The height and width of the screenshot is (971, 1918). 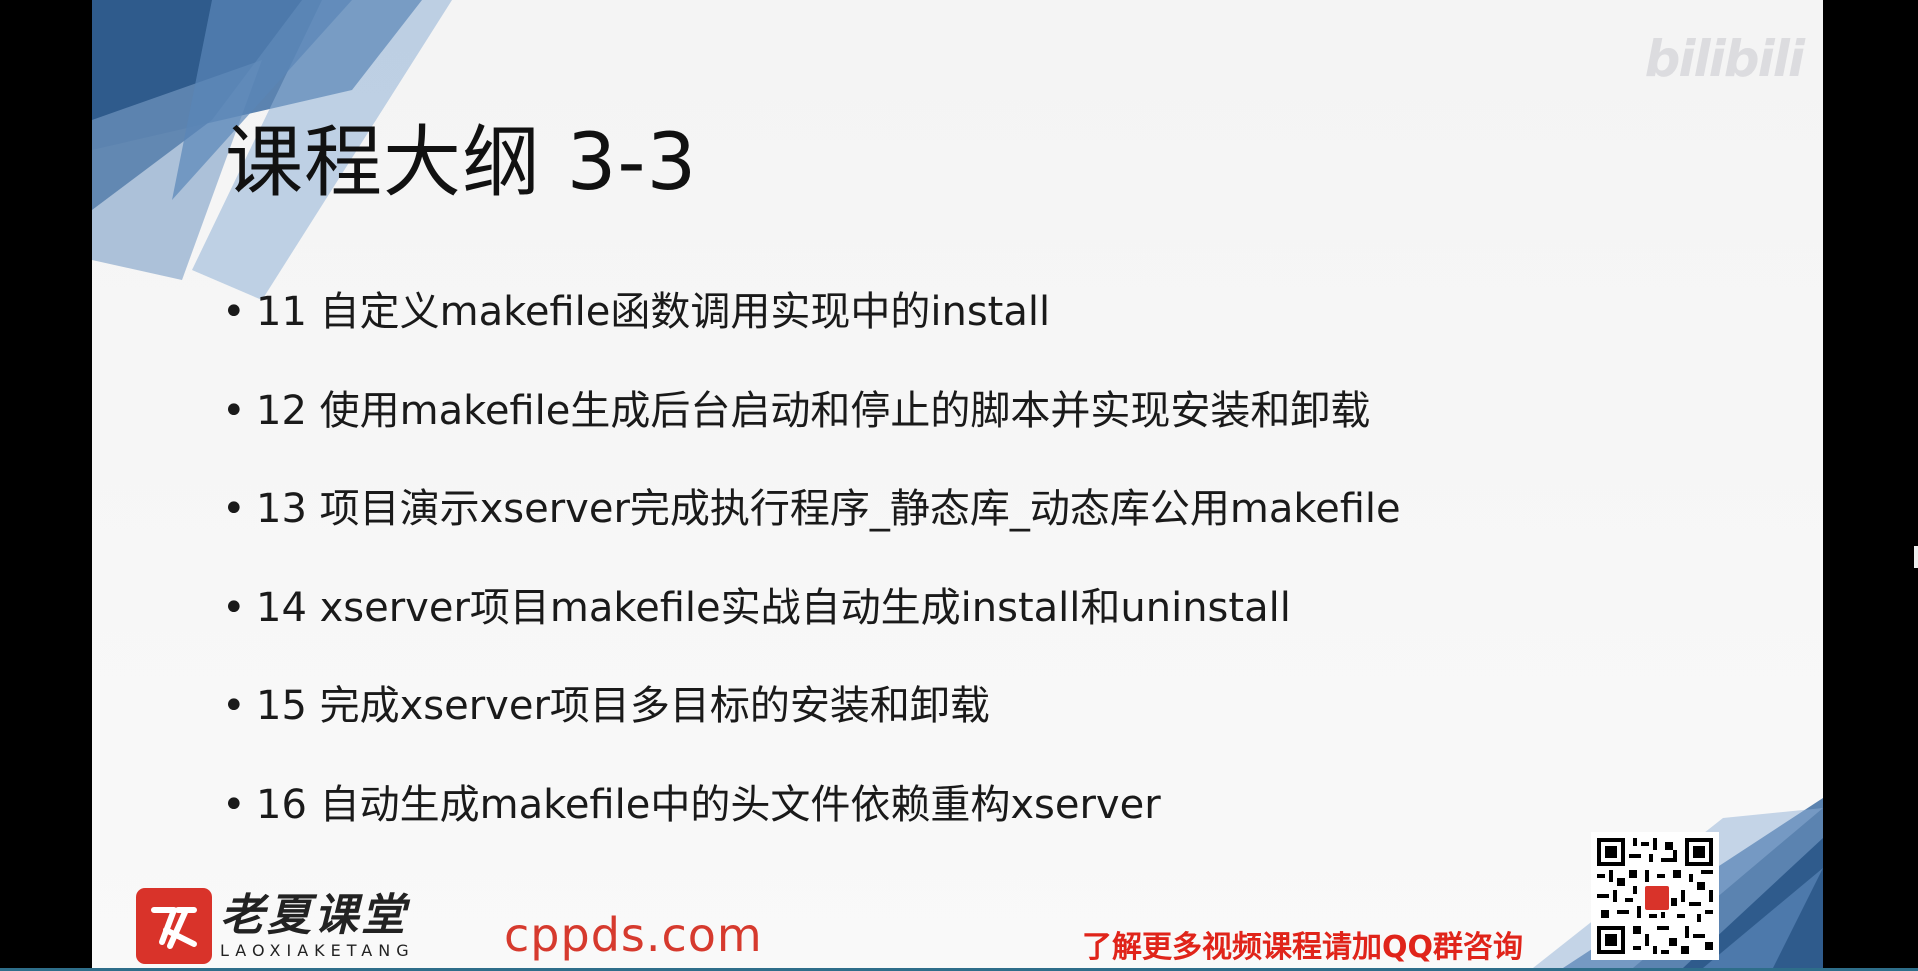 I want to click on brand-logo-icon, so click(x=174, y=926).